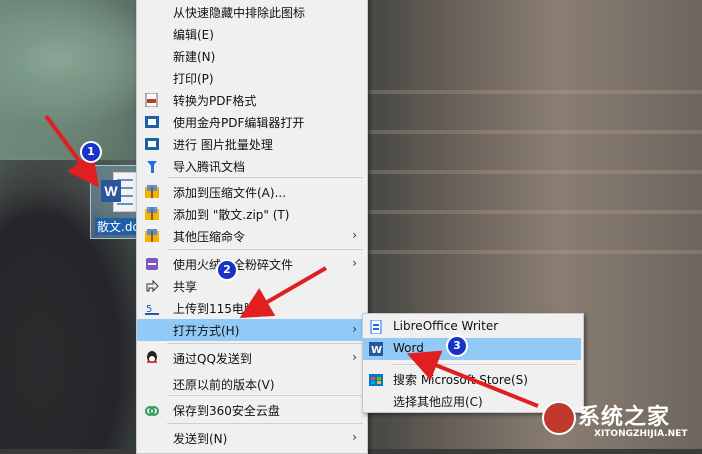  I want to click on watermark-logo-icon, so click(559, 418).